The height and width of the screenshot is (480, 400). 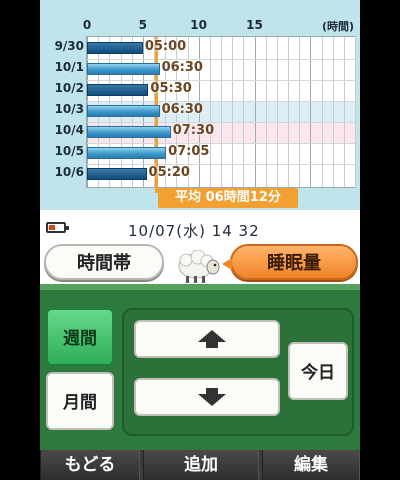 What do you see at coordinates (104, 262) in the screenshot?
I see `timeband-button: 時間帯` at bounding box center [104, 262].